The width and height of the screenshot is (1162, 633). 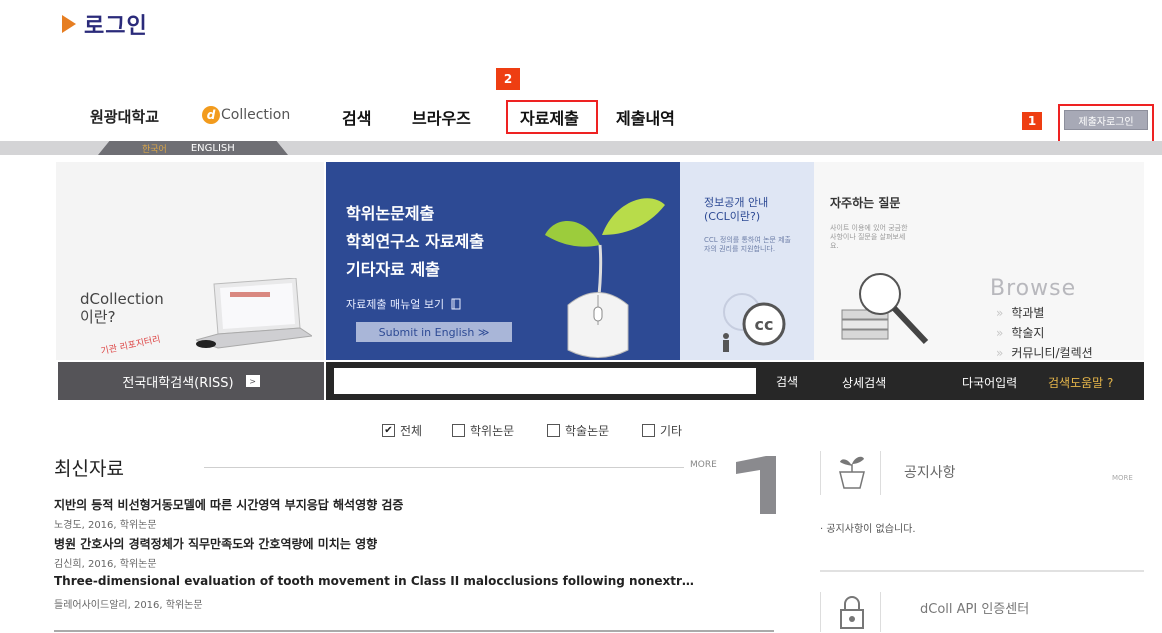 I want to click on browse-by-community: 커뮤니티/컬렉션, so click(x=1044, y=352).